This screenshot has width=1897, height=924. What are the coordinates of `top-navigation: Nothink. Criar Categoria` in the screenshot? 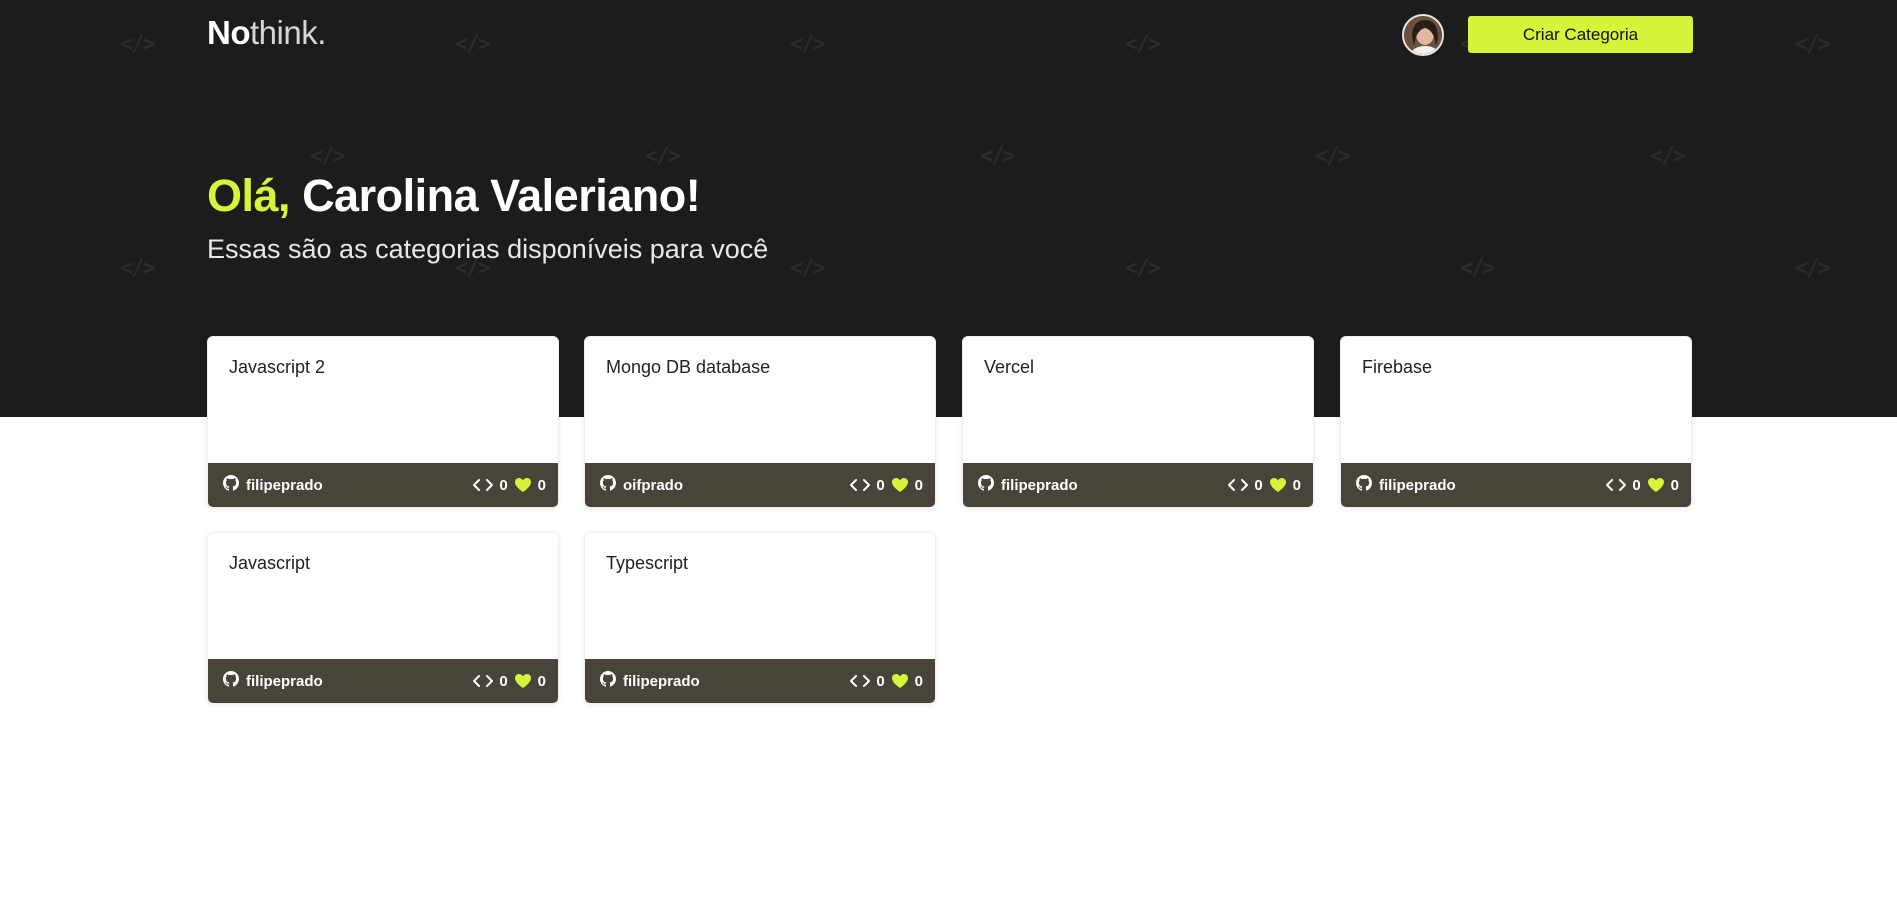 It's located at (950, 34).